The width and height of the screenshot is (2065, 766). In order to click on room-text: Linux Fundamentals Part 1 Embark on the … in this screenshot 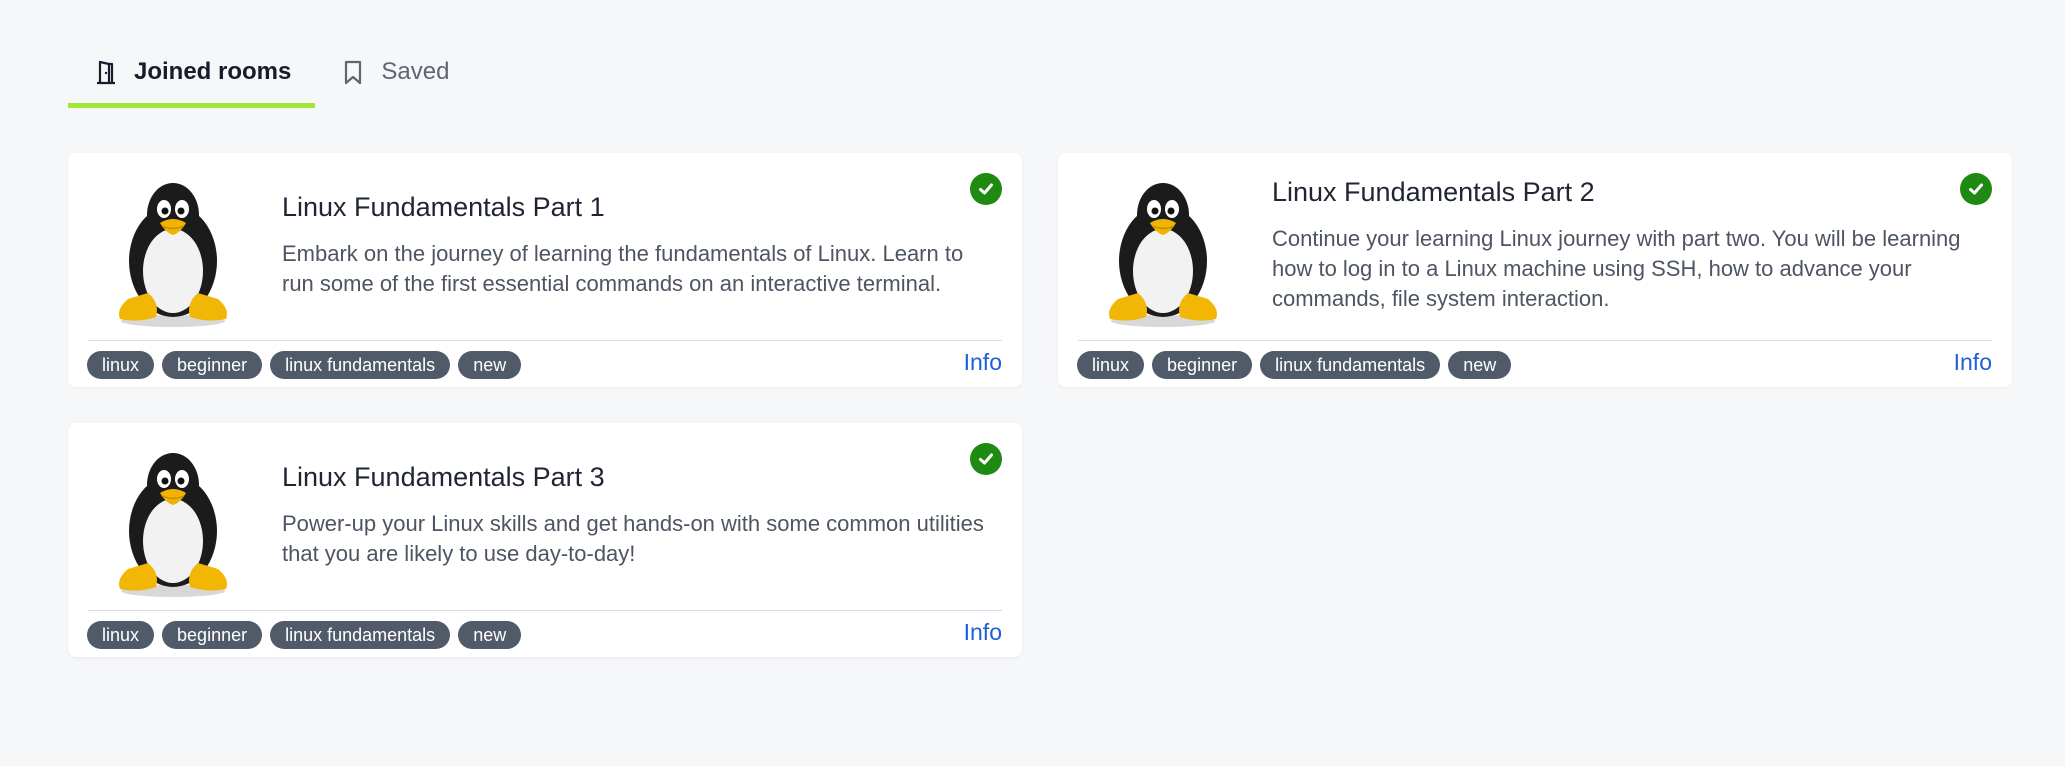, I will do `click(637, 245)`.